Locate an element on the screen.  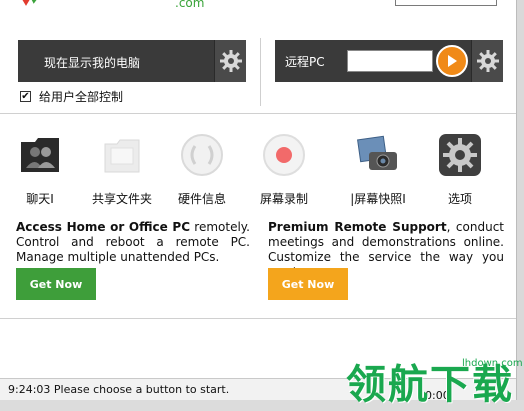
tool-screenshot-label: |屏幕快照I is located at coordinates (378, 199).